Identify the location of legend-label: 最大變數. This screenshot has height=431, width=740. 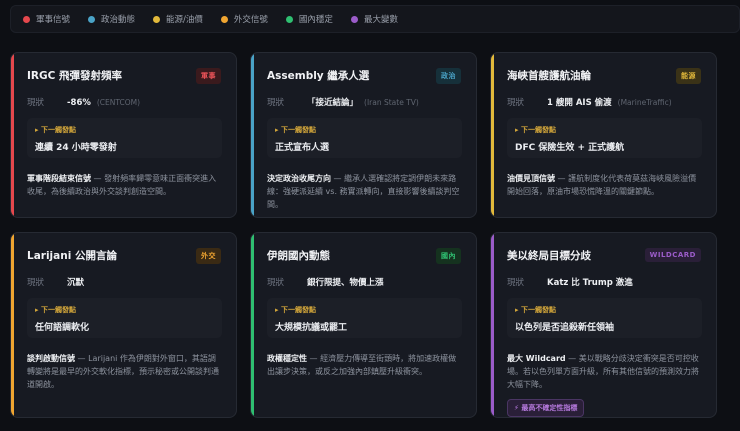
(380, 20).